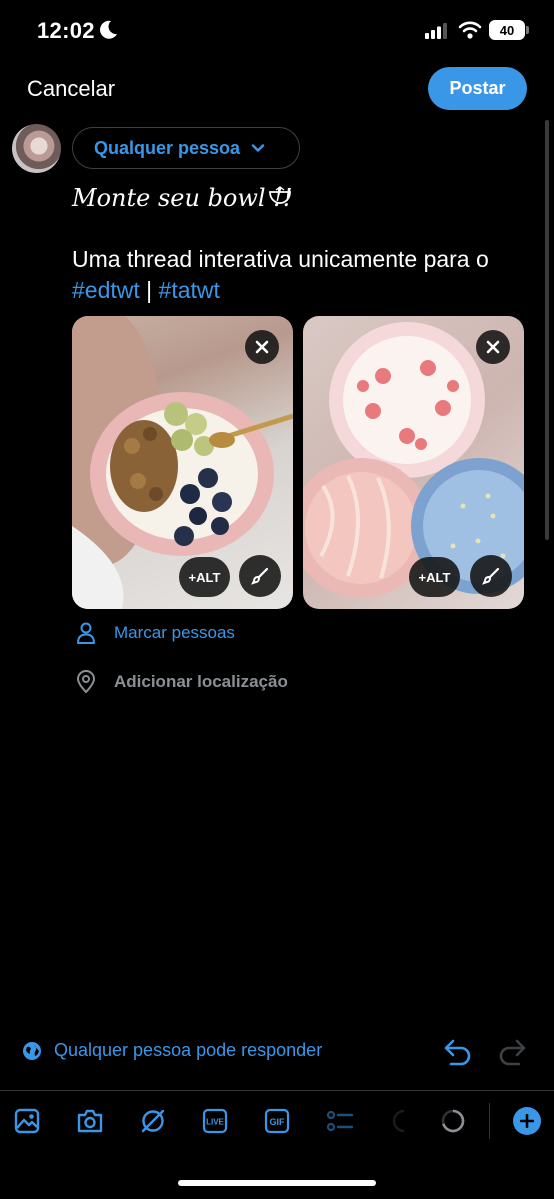  I want to click on location-pin-icon, so click(86, 682).